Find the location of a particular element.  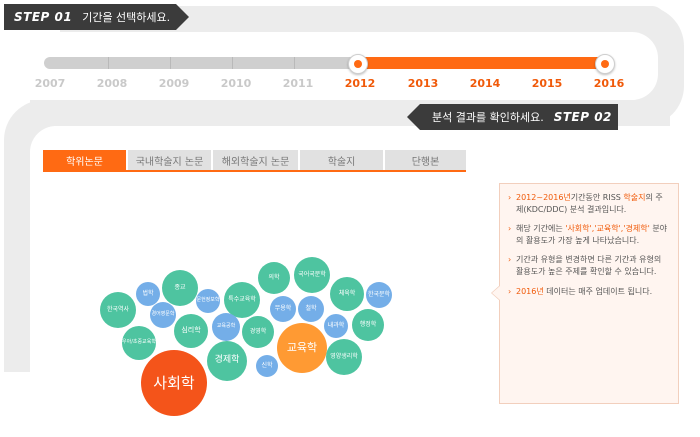

bubble-nutrition-physiology: 영양생리학 is located at coordinates (344, 357).